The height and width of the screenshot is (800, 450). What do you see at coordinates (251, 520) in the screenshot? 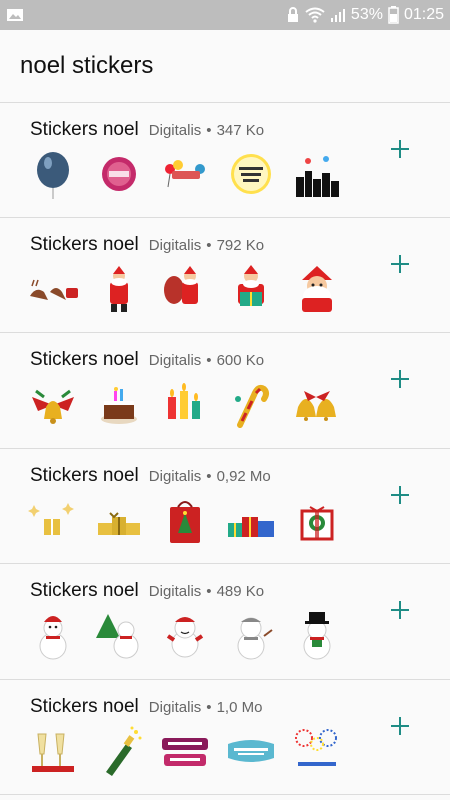
I see `gift-stack-sticker` at bounding box center [251, 520].